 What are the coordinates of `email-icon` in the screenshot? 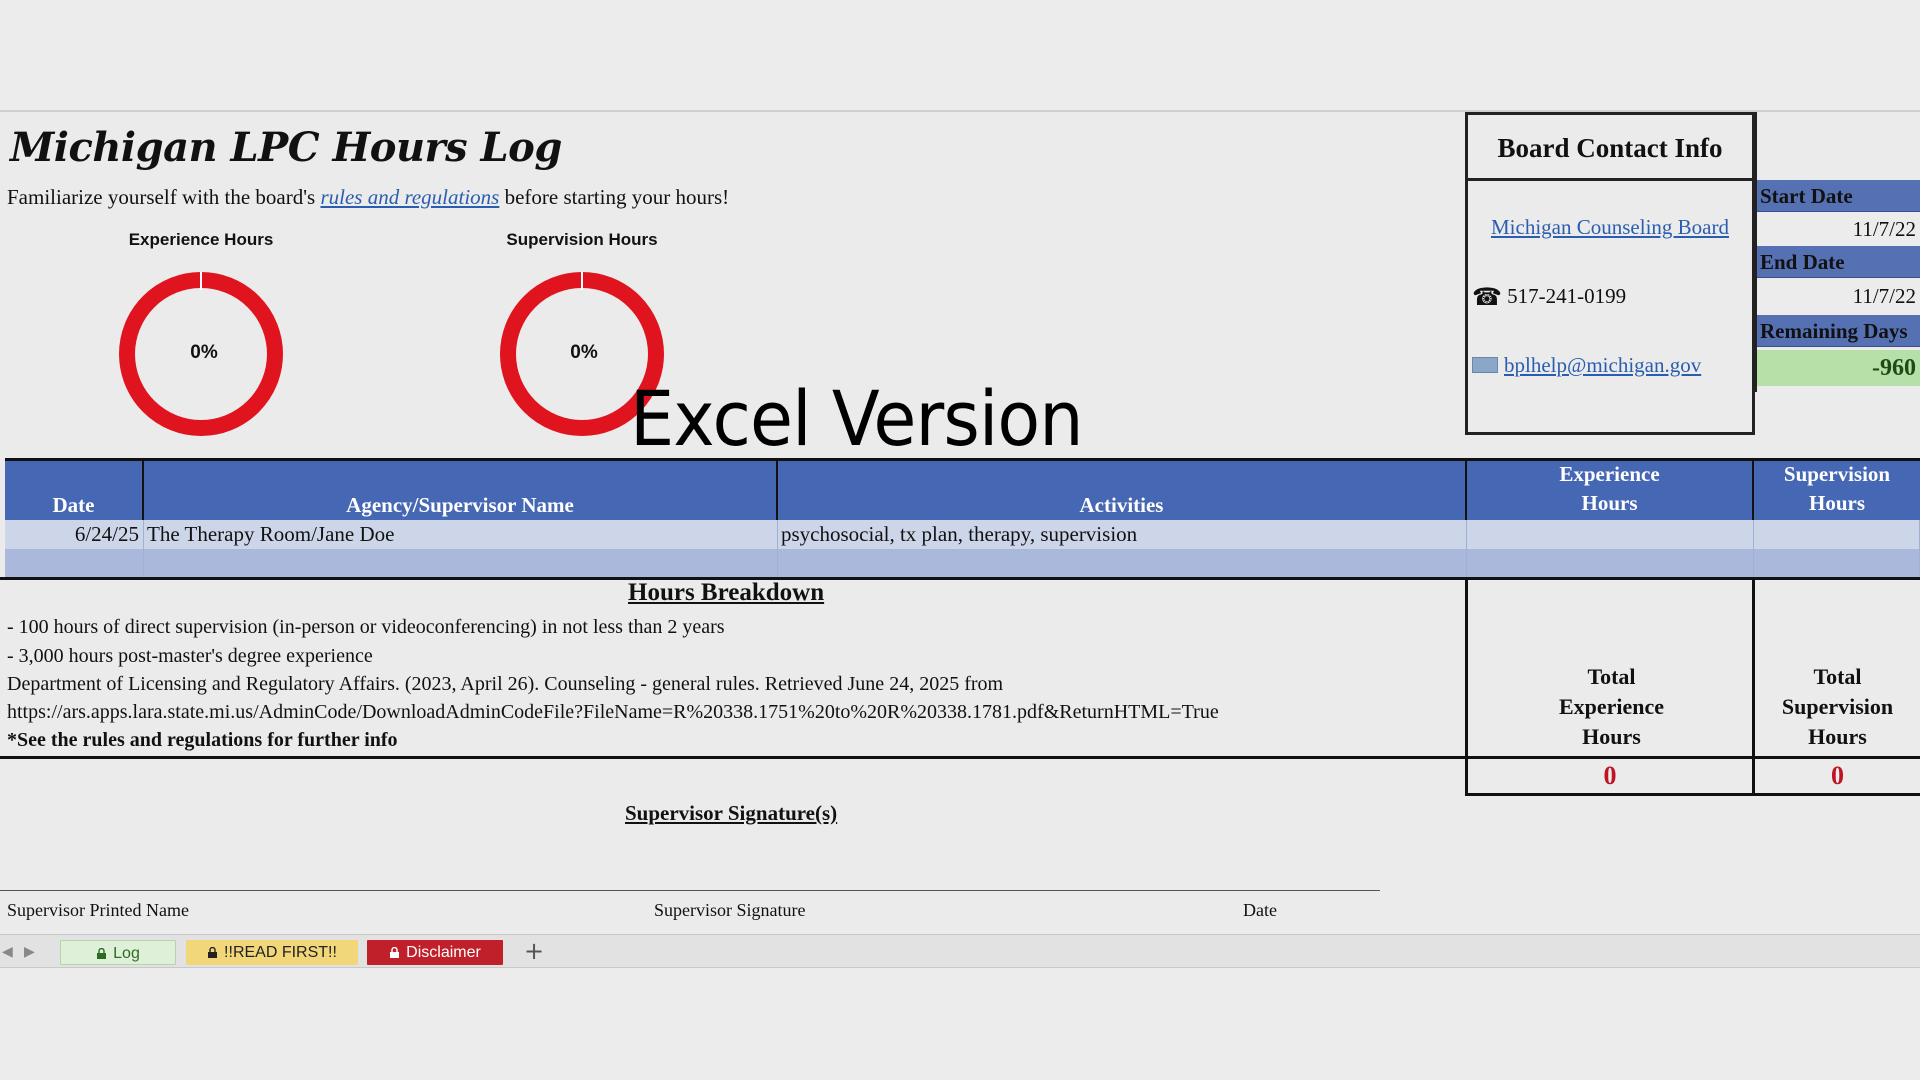 It's located at (1485, 365).